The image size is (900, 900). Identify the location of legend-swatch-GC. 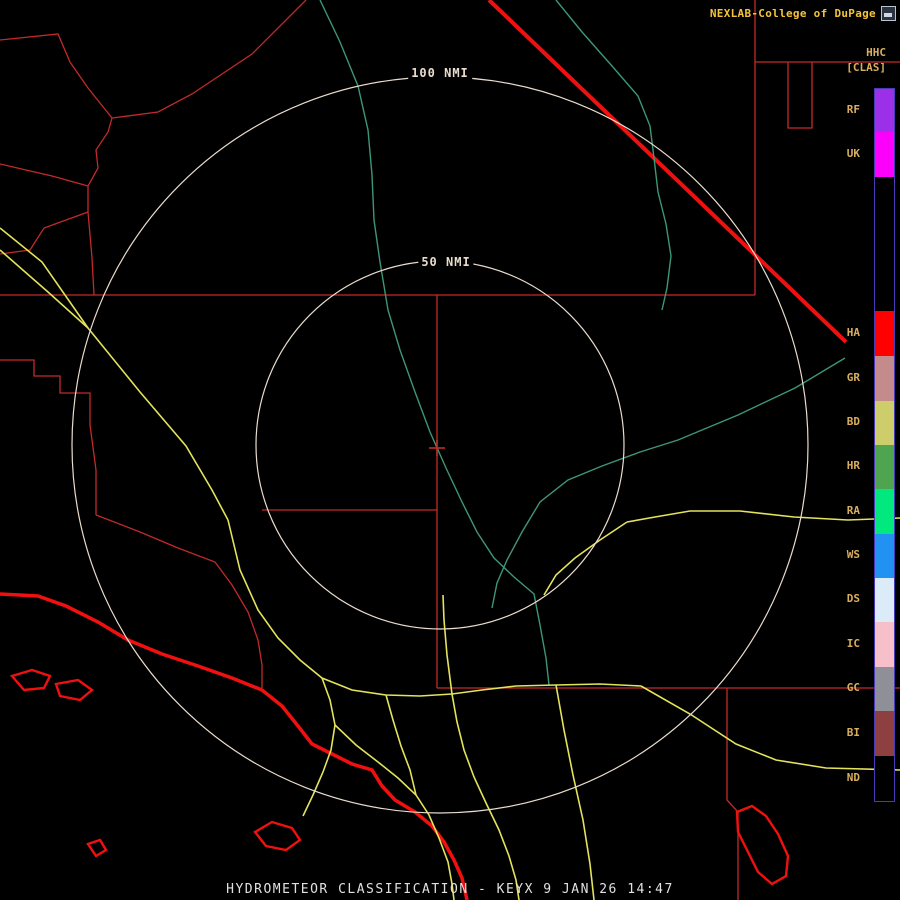
(884, 689).